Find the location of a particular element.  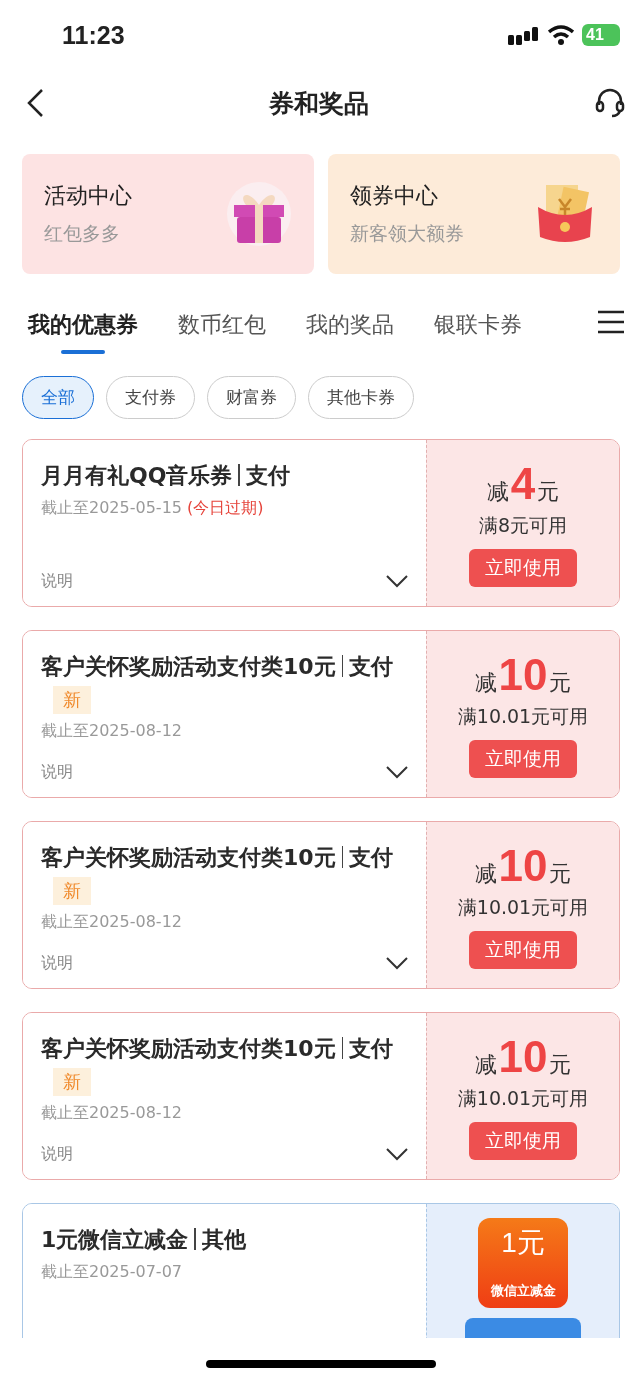

menu-icon is located at coordinates (611, 322).